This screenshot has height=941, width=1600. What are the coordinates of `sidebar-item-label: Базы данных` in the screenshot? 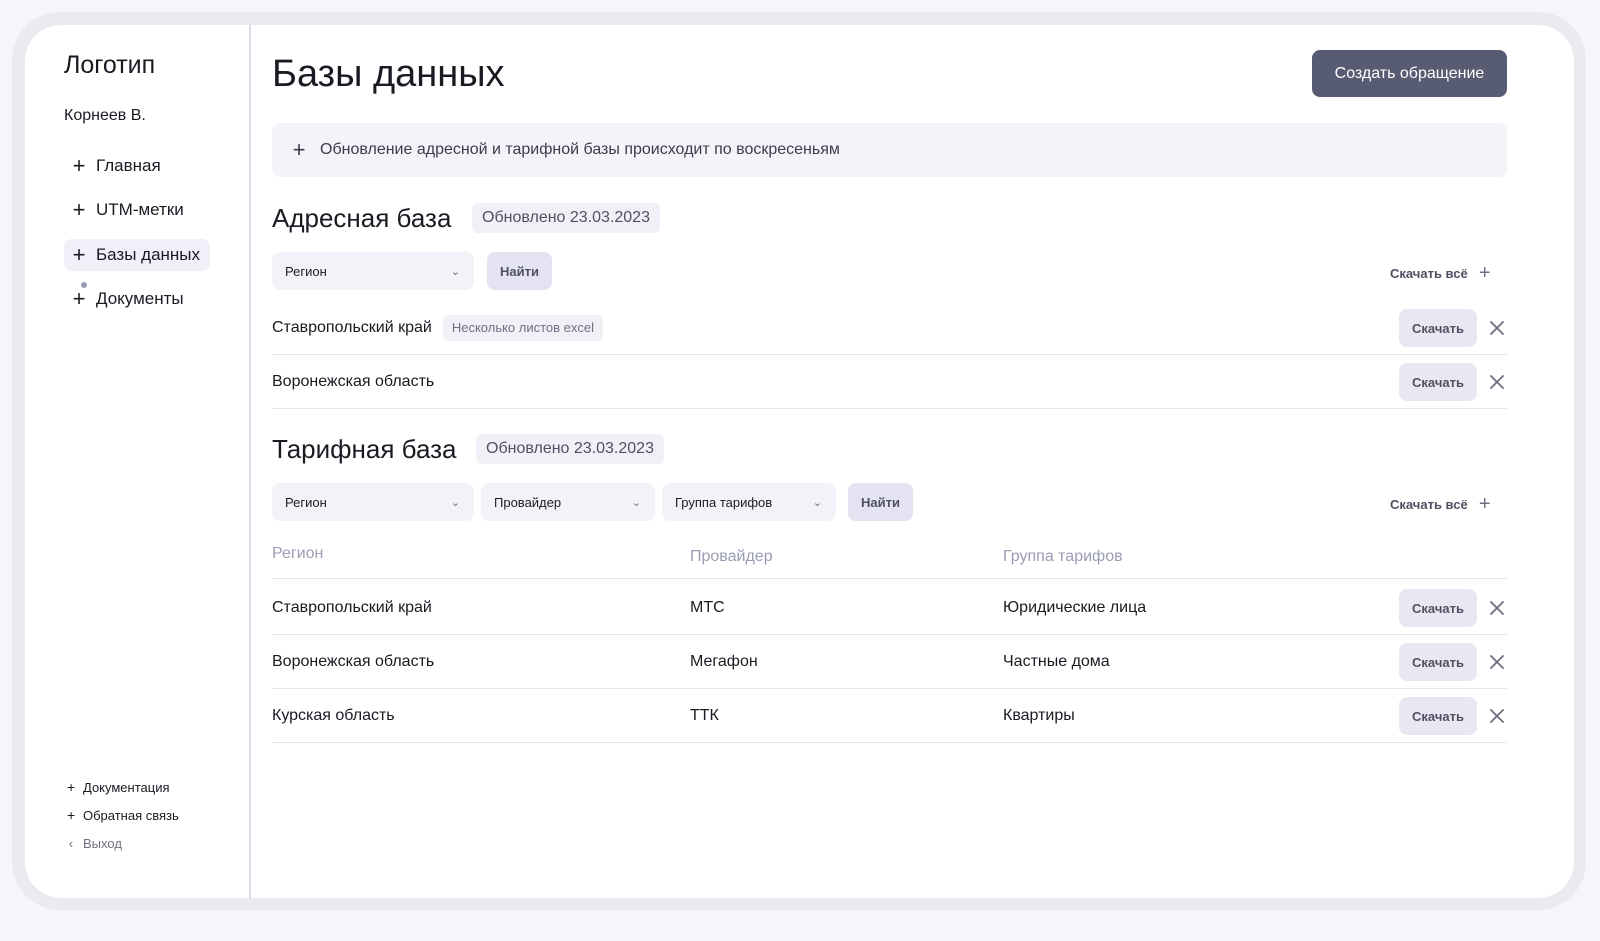 It's located at (148, 254).